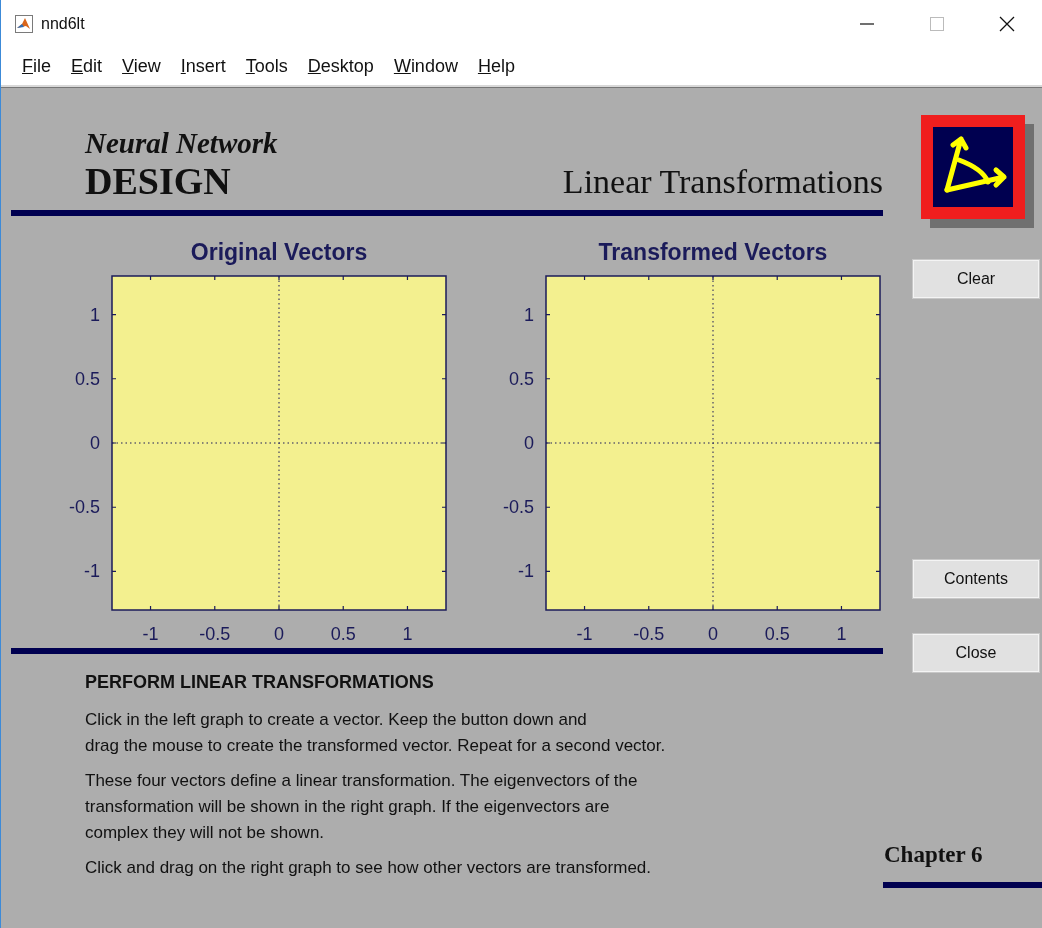 The image size is (1042, 928). I want to click on menu-item: Edit, so click(87, 66).